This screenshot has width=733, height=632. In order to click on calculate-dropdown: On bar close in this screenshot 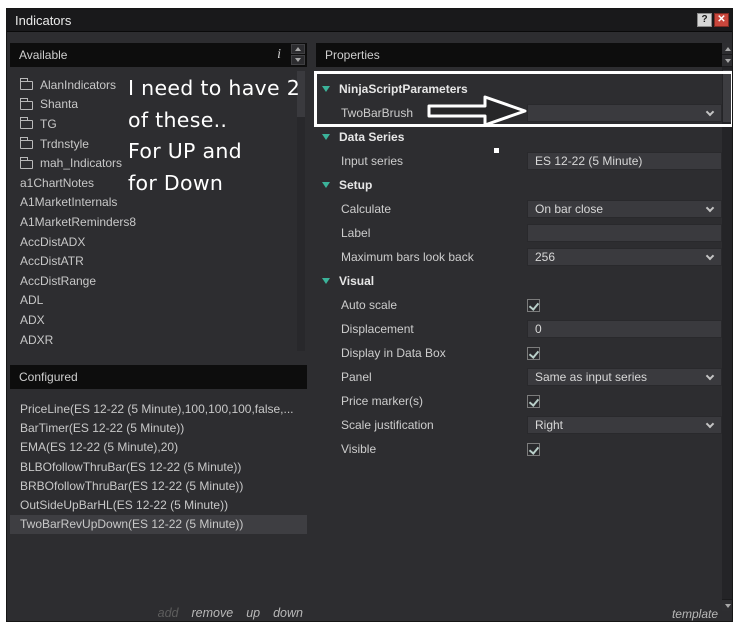, I will do `click(624, 209)`.